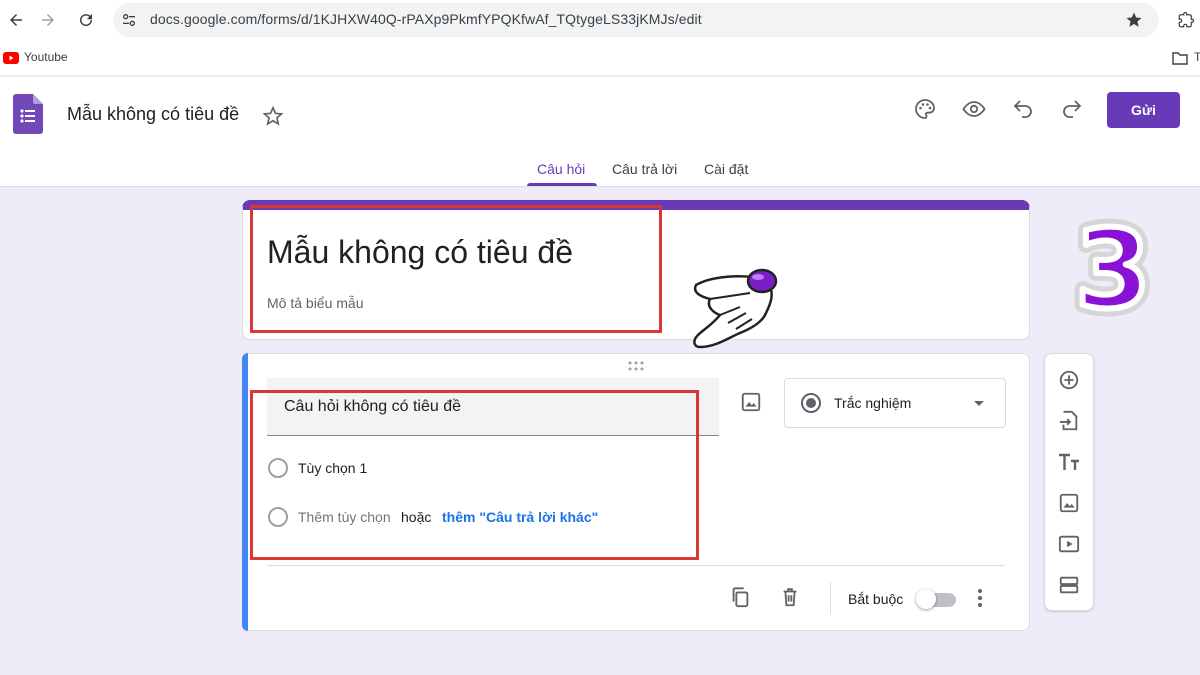 The height and width of the screenshot is (675, 1200). I want to click on question-active-indicator, so click(245, 492).